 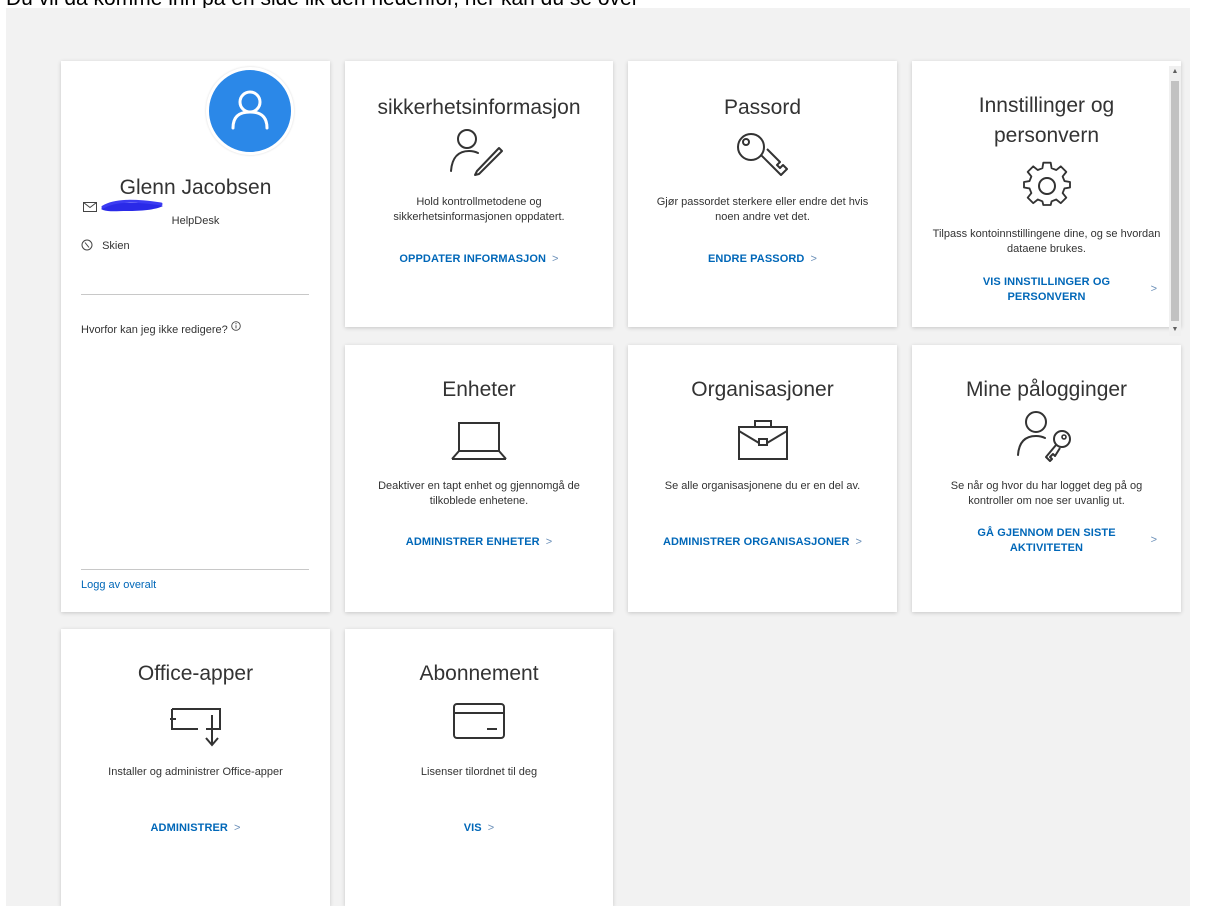 I want to click on action-label: ADMINISTRER, so click(x=189, y=828).